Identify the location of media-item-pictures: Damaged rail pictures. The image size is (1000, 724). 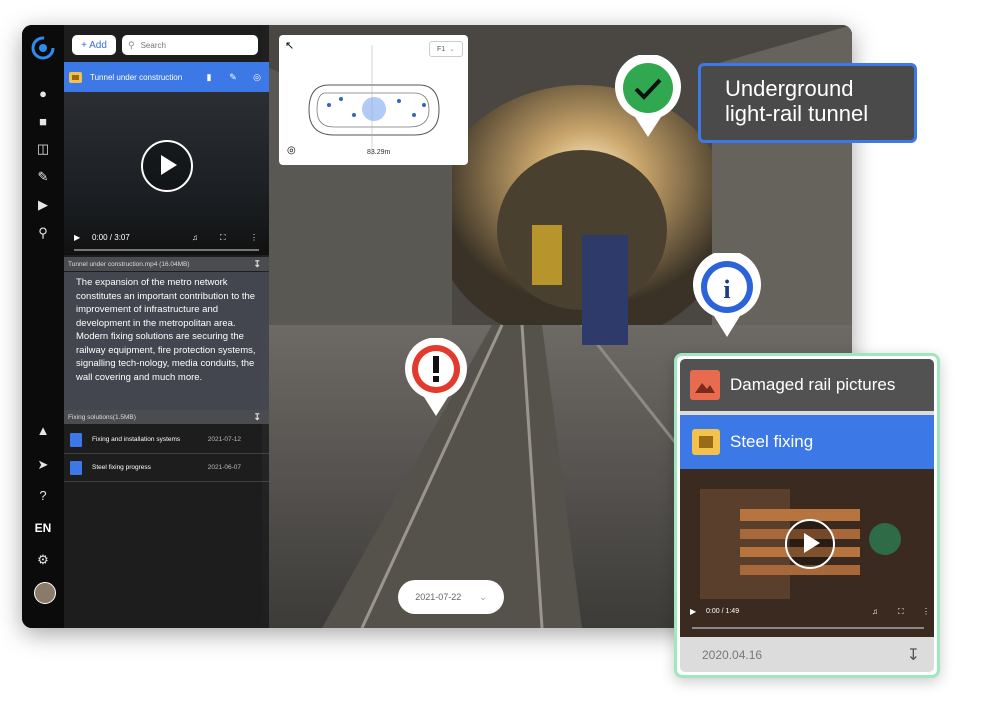
(807, 385).